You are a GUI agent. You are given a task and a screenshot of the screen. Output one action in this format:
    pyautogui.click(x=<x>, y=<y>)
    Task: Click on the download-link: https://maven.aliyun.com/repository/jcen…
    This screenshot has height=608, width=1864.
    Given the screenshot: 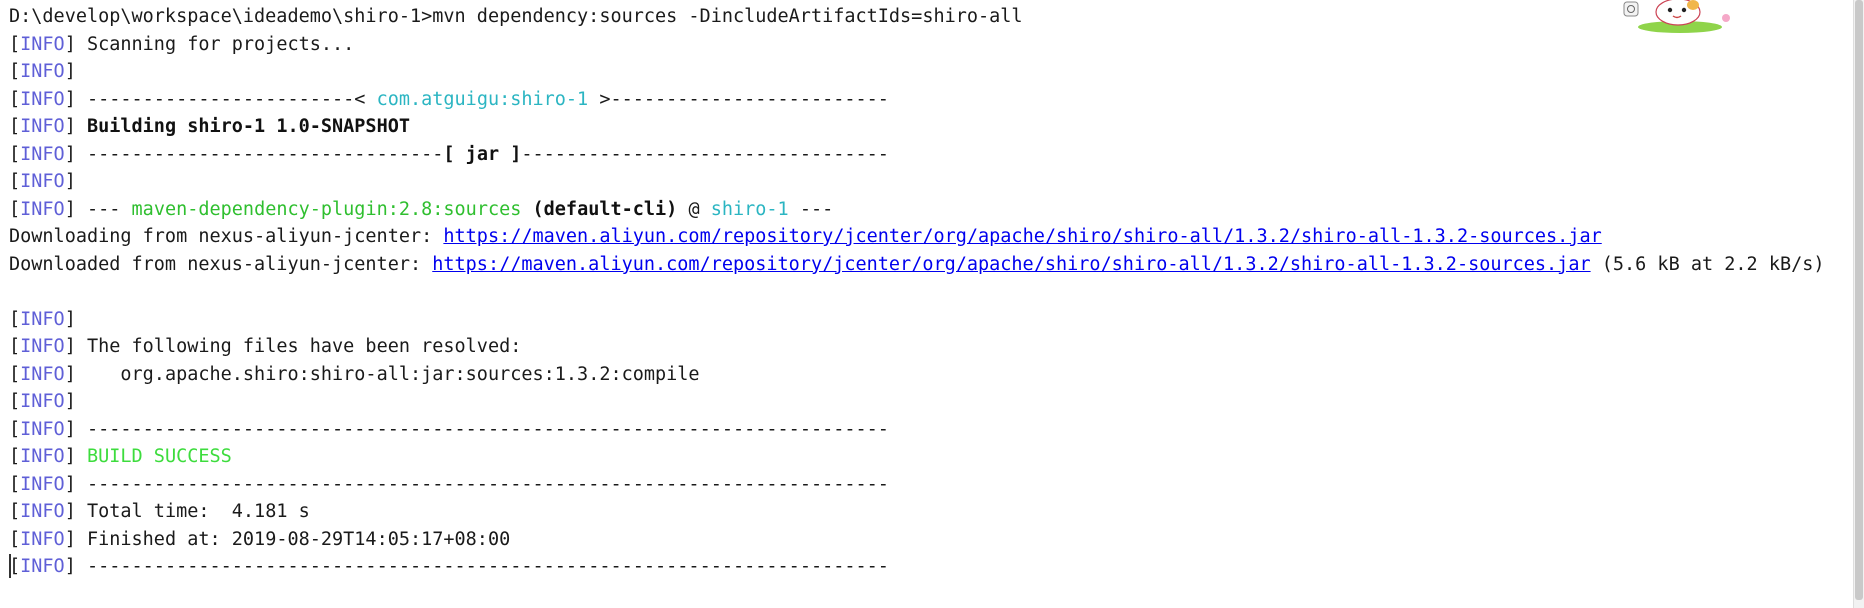 What is the action you would take?
    pyautogui.click(x=1022, y=236)
    